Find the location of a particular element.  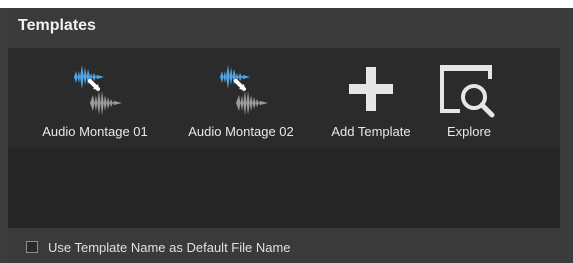

add-template-button: Add Template is located at coordinates (371, 102).